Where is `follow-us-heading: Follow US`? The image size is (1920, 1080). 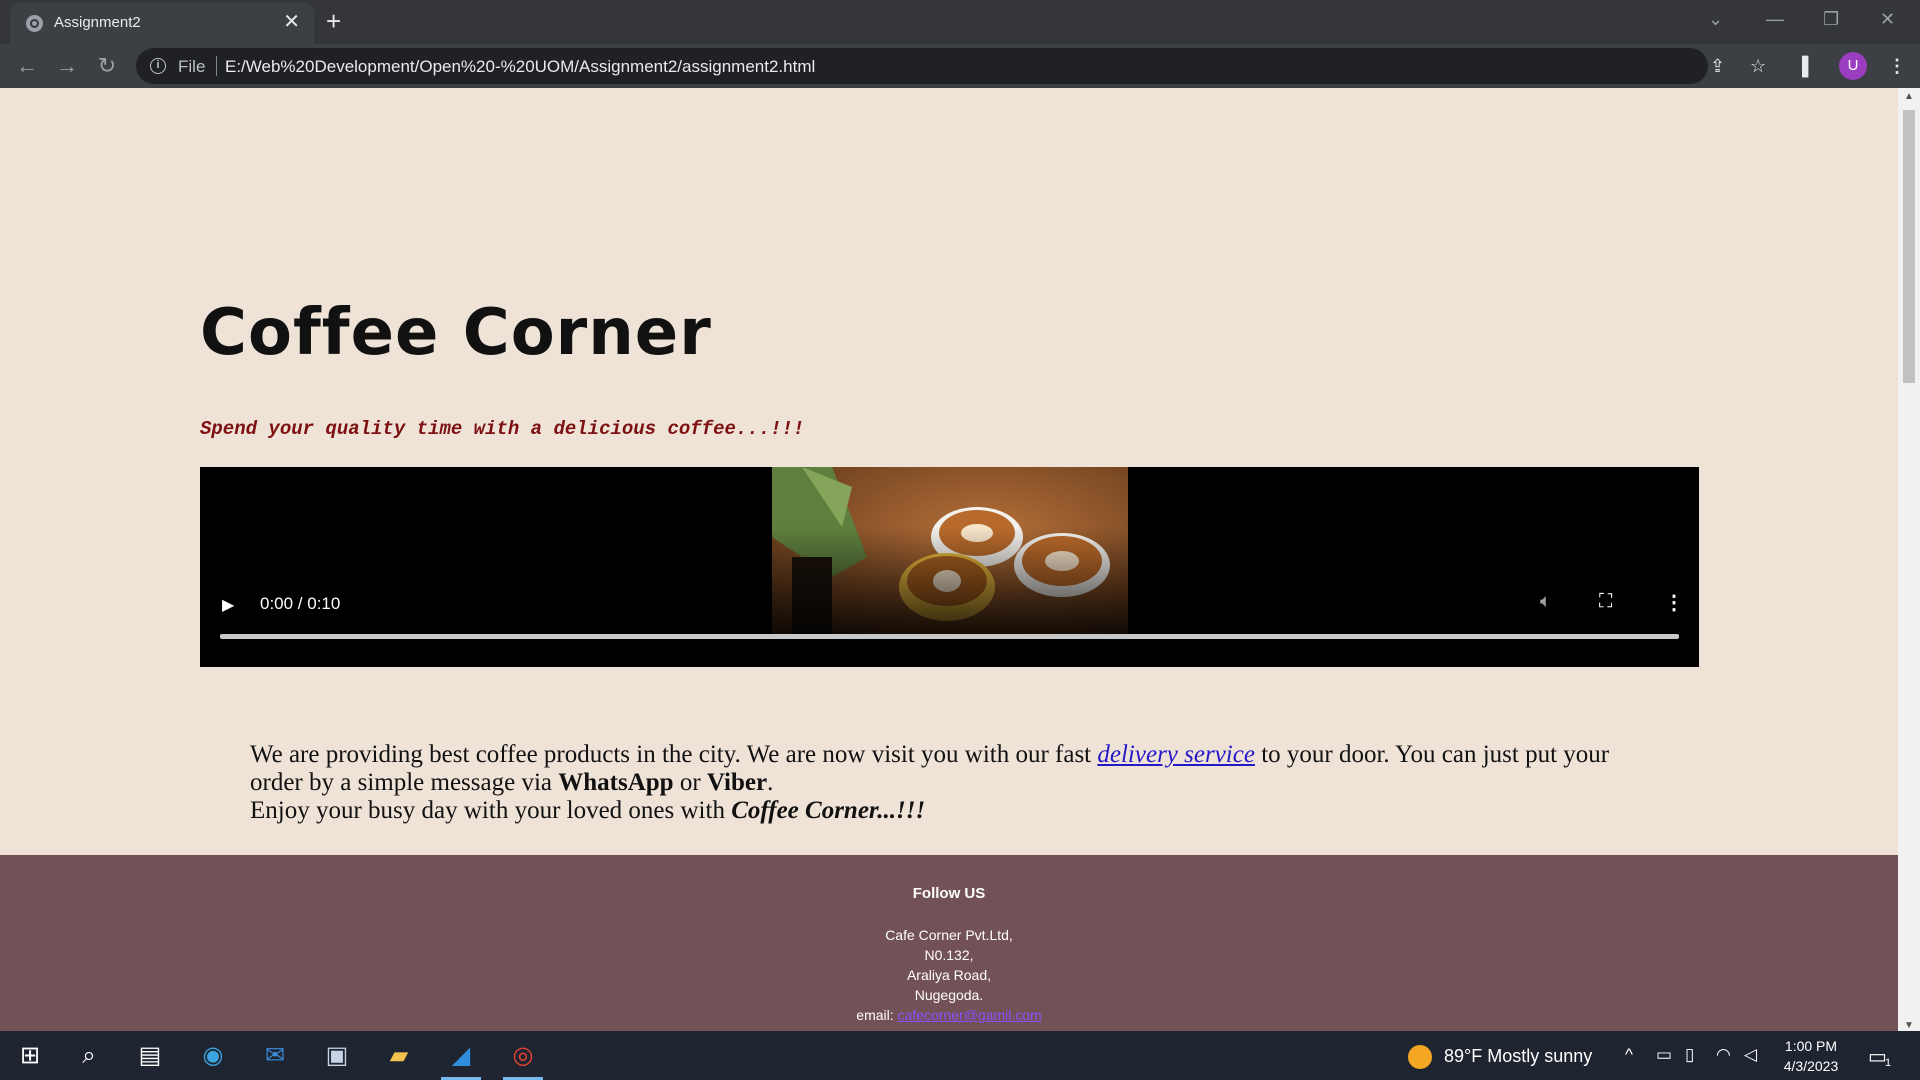 follow-us-heading: Follow US is located at coordinates (949, 893).